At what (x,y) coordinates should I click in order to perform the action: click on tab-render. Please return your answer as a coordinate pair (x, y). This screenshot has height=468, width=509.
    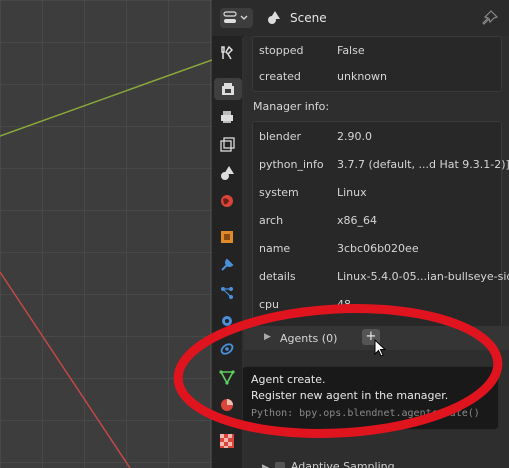
    Looking at the image, I should click on (228, 89).